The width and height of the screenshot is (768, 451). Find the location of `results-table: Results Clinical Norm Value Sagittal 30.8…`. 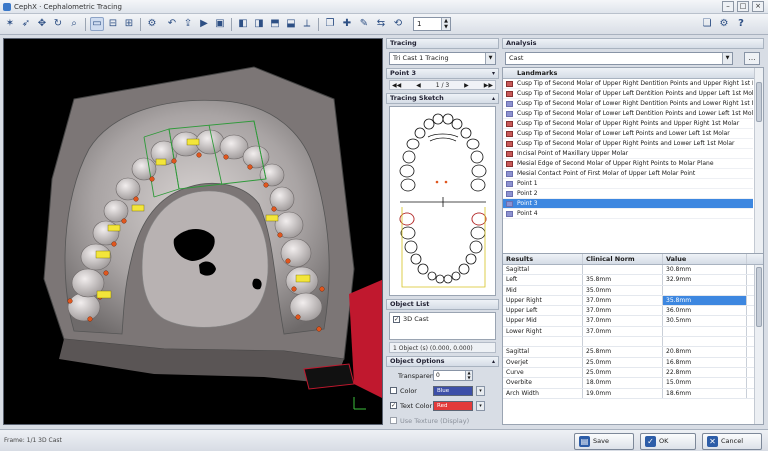

results-table: Results Clinical Norm Value Sagittal 30.8… is located at coordinates (633, 339).